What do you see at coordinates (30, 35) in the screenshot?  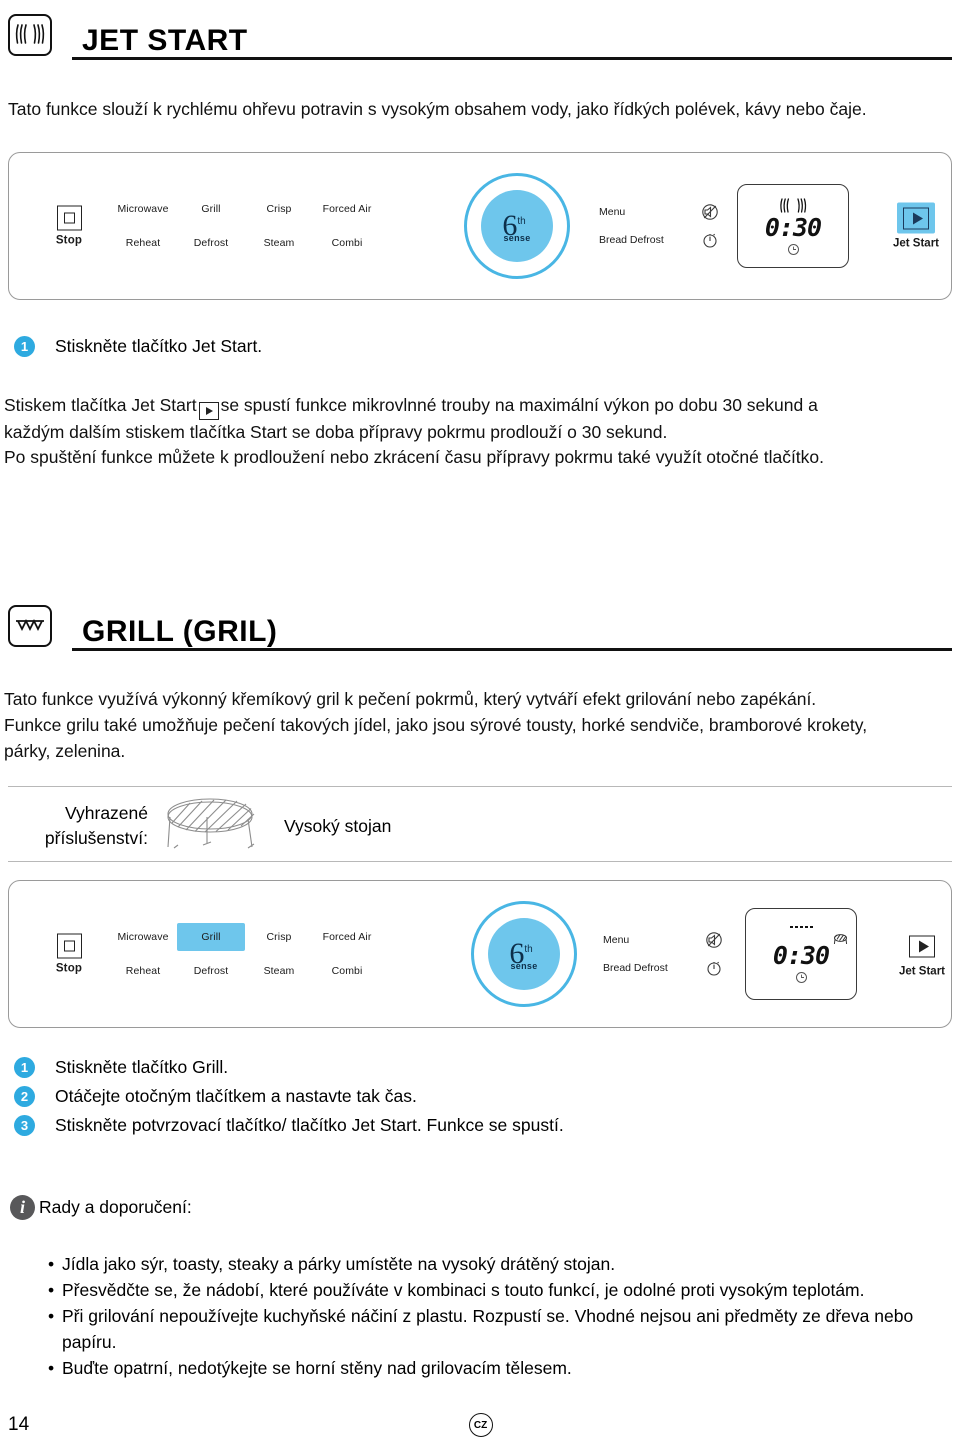 I see `jet-start-icon` at bounding box center [30, 35].